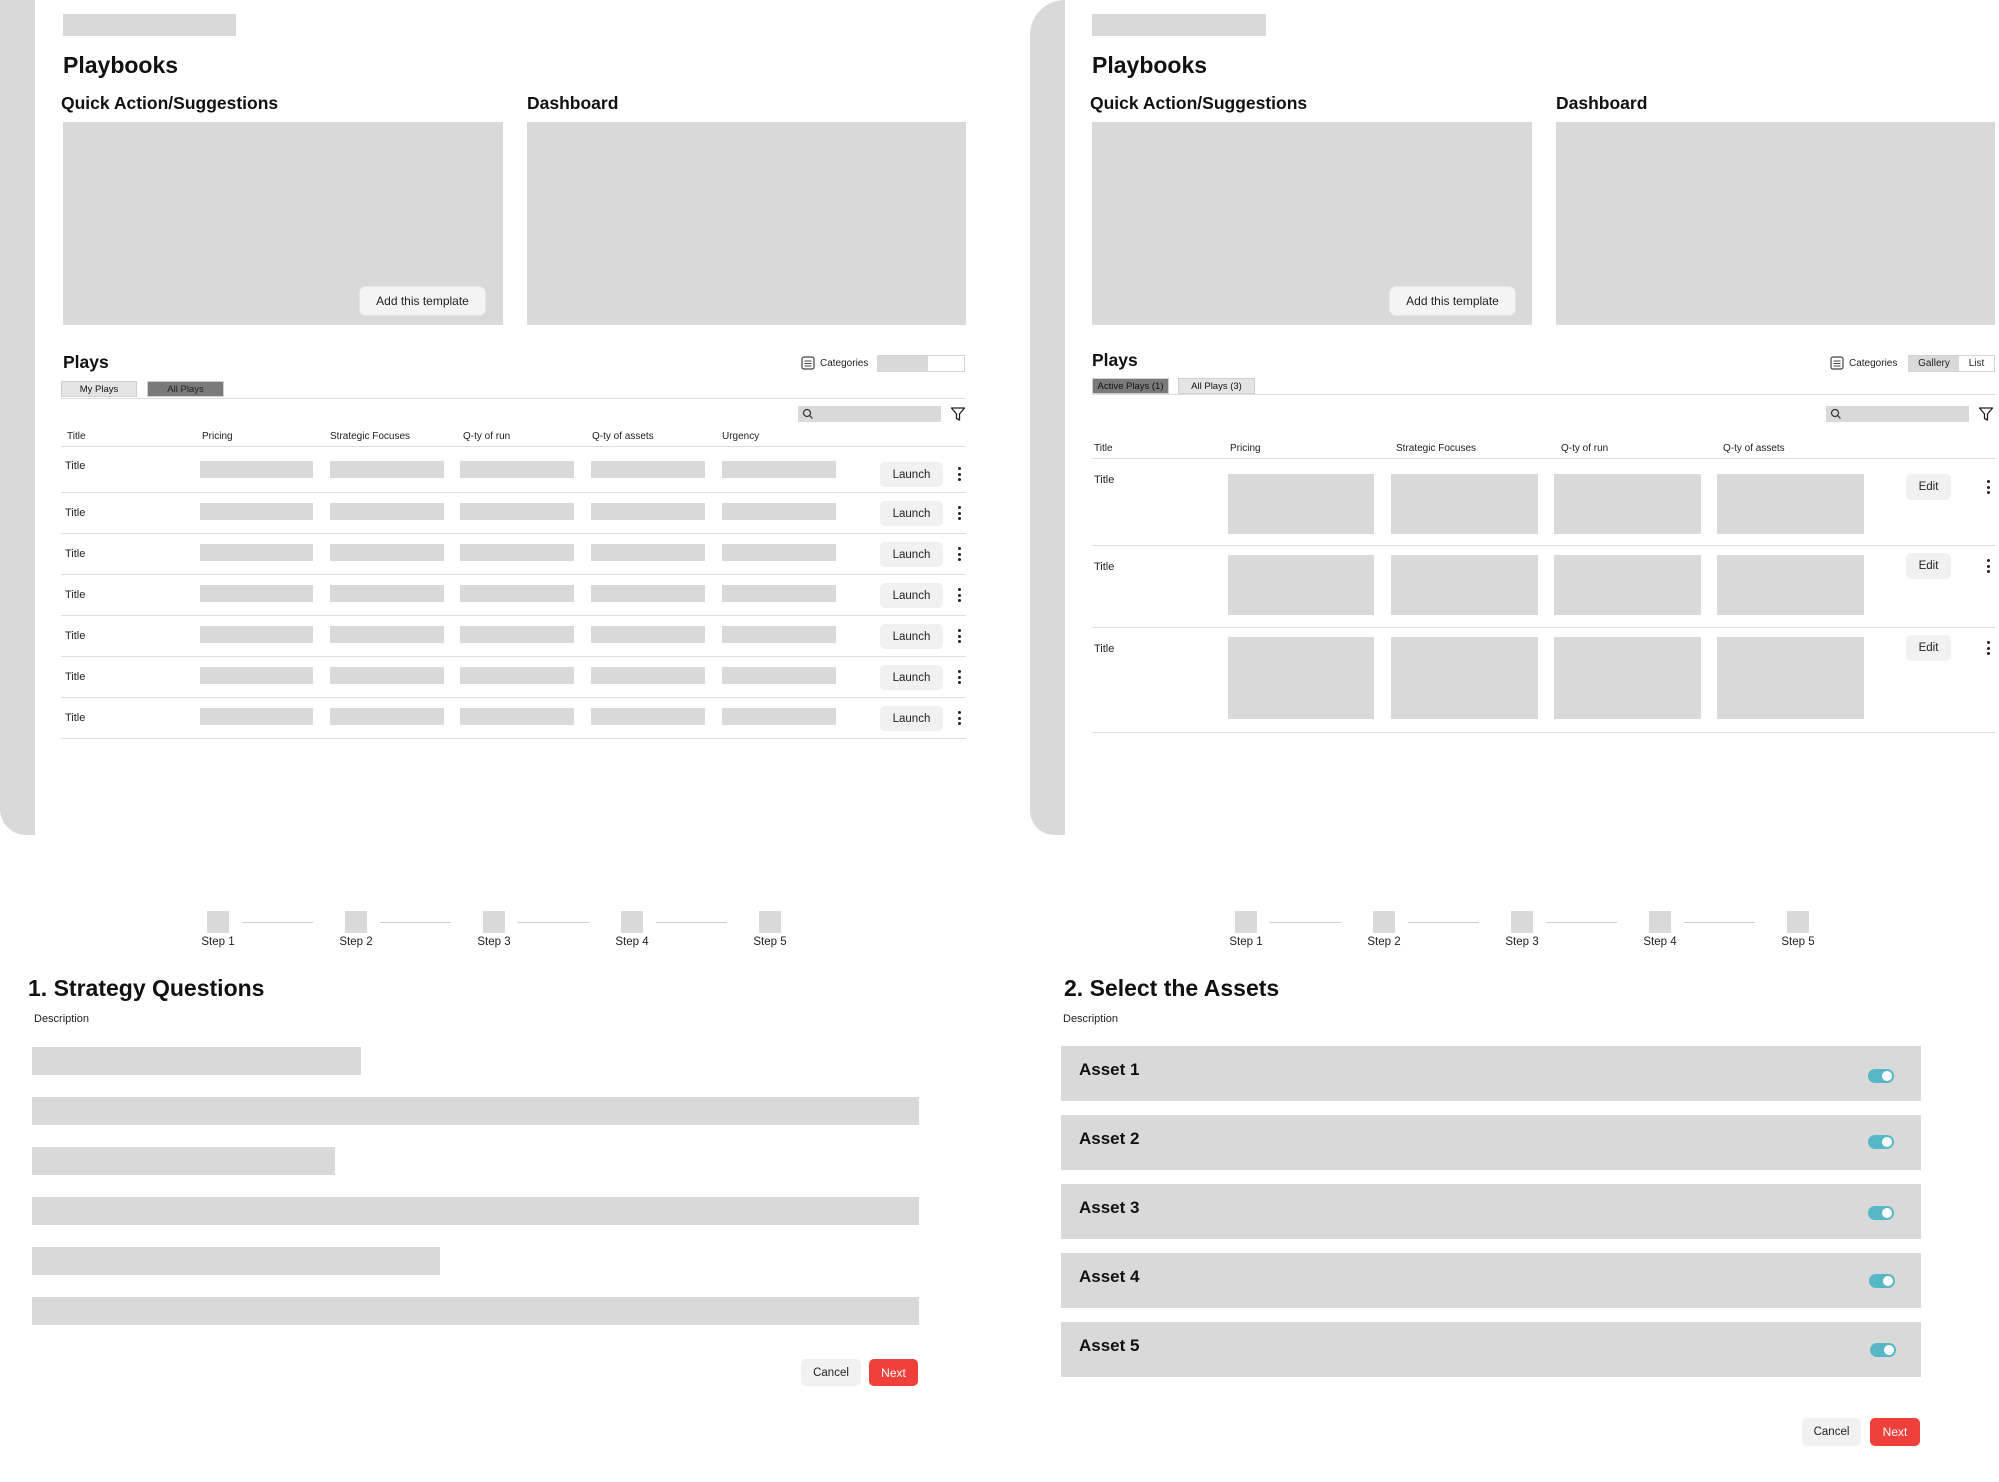  I want to click on view-toggle, so click(921, 363).